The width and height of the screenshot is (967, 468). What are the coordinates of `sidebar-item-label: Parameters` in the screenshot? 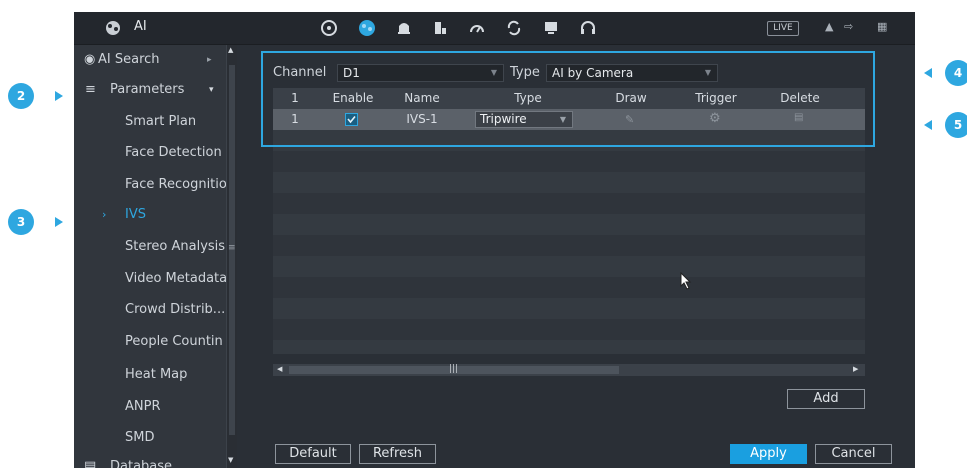 It's located at (147, 89).